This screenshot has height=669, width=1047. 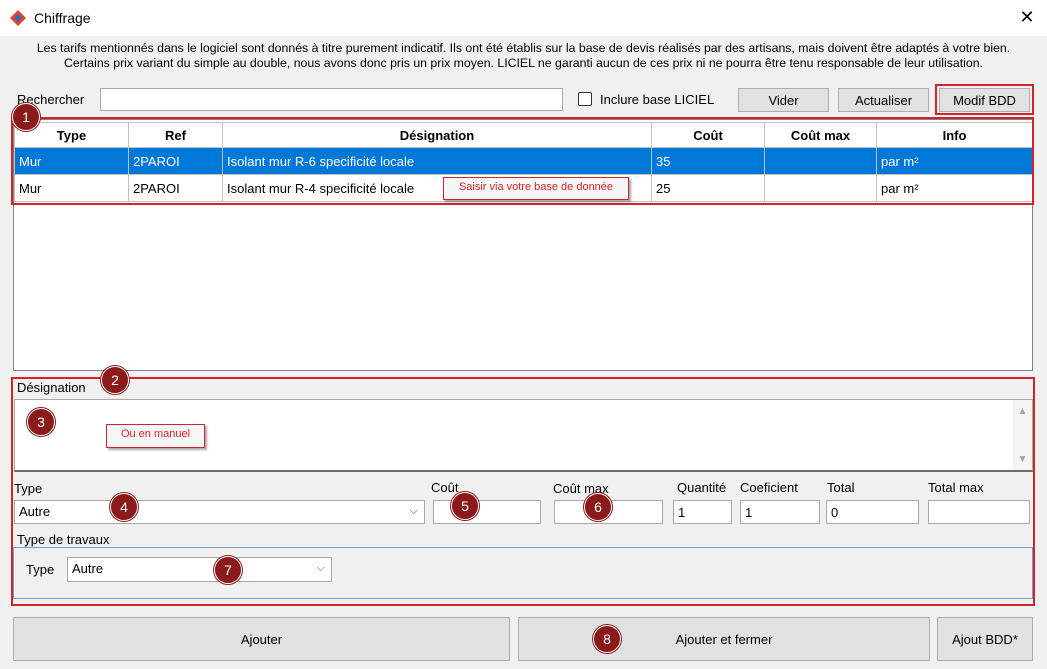 I want to click on close-icon: ✕, so click(x=1027, y=17).